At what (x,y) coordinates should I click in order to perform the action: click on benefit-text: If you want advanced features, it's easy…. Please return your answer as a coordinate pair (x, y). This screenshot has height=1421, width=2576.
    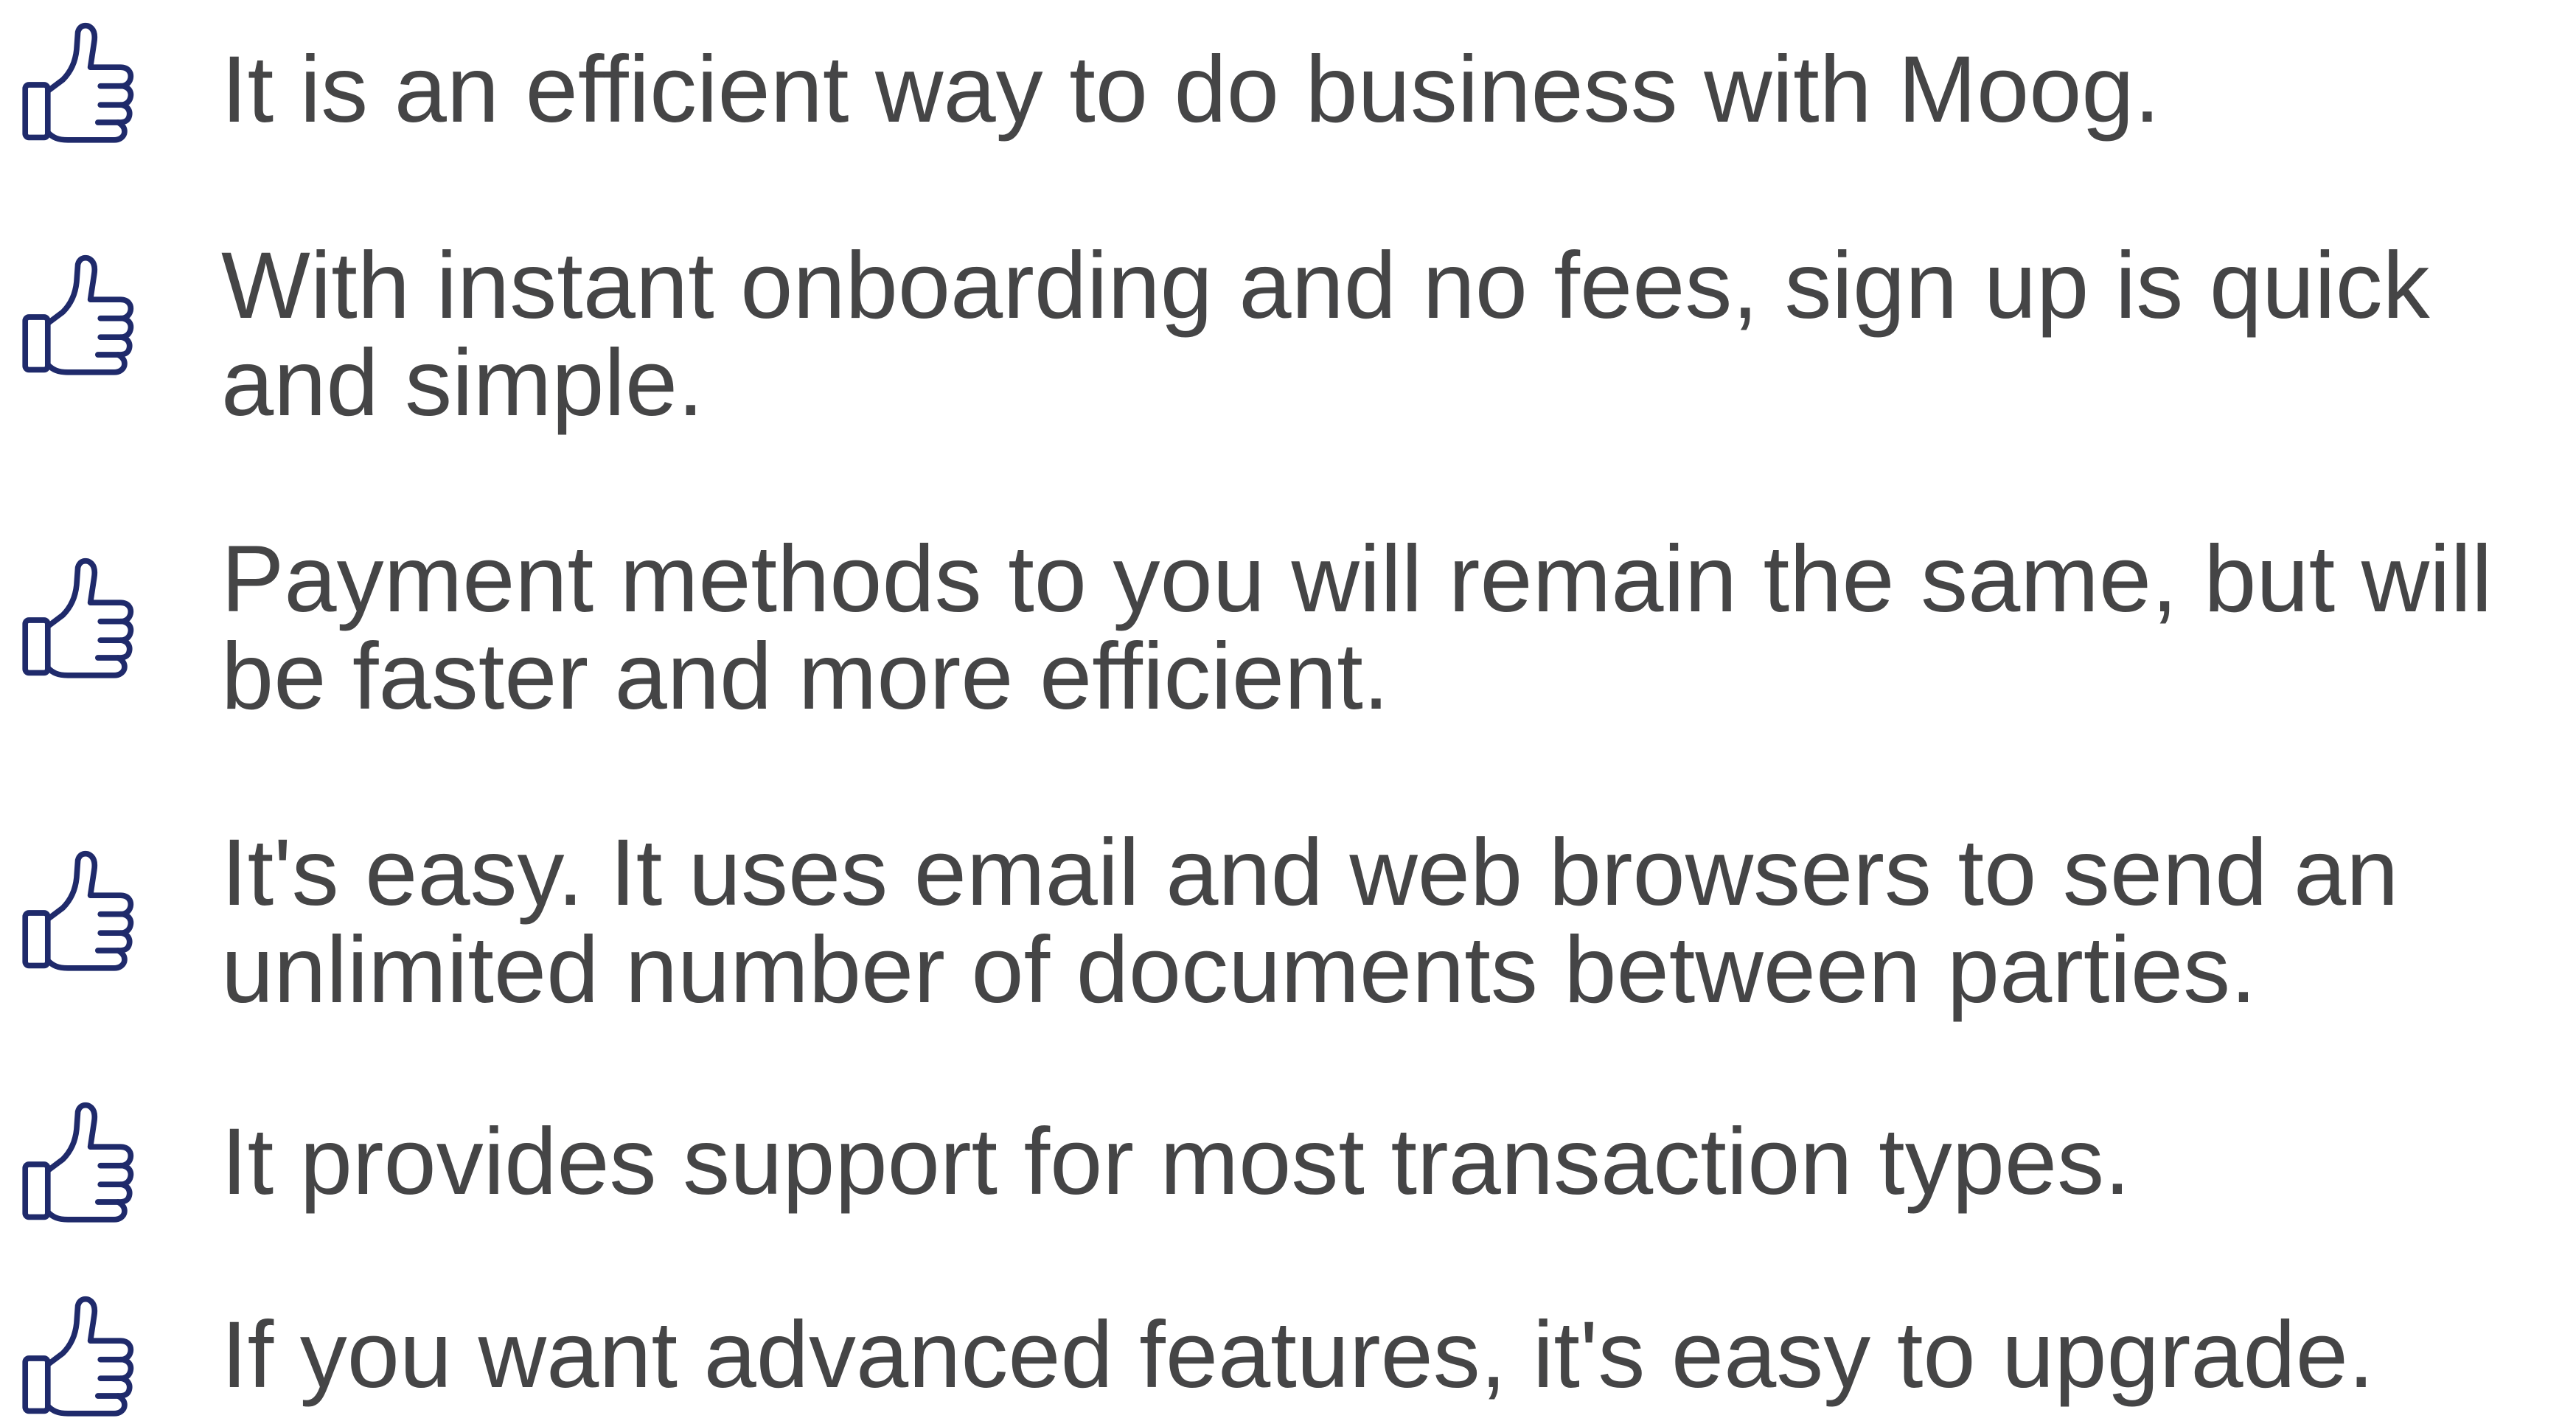
    Looking at the image, I should click on (1298, 1355).